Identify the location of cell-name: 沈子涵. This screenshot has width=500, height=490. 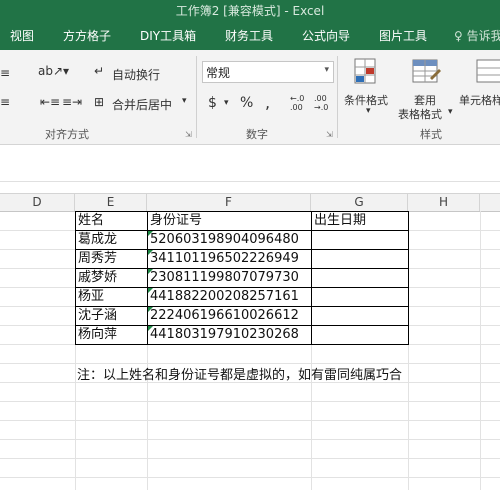
(111, 315).